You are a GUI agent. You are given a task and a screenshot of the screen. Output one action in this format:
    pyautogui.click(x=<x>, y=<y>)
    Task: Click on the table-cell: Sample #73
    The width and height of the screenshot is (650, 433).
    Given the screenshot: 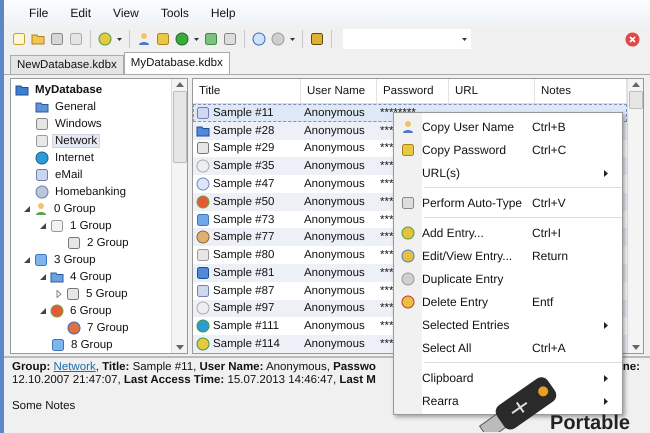 What is the action you would take?
    pyautogui.click(x=243, y=220)
    